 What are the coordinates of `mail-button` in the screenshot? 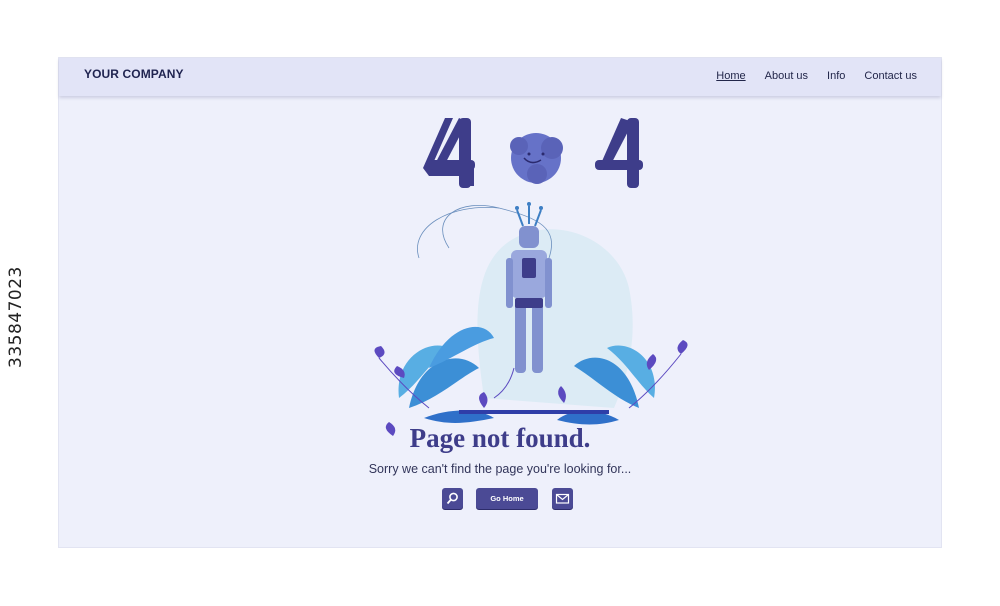 It's located at (562, 498).